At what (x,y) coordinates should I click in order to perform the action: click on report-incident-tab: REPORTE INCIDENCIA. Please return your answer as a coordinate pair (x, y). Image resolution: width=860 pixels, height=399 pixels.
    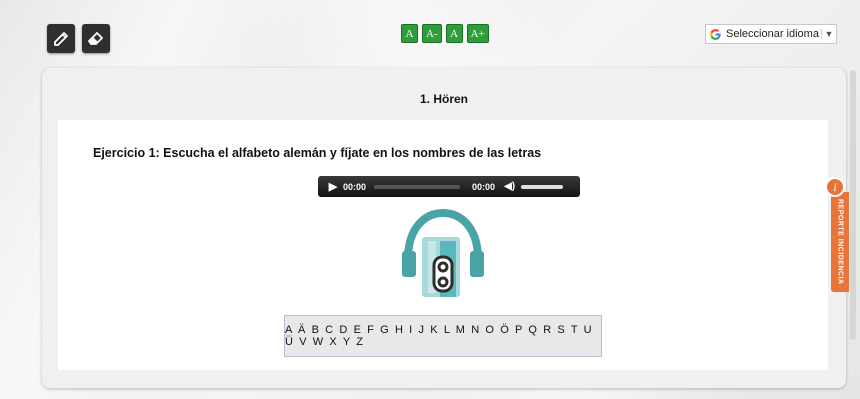
    Looking at the image, I should click on (840, 242).